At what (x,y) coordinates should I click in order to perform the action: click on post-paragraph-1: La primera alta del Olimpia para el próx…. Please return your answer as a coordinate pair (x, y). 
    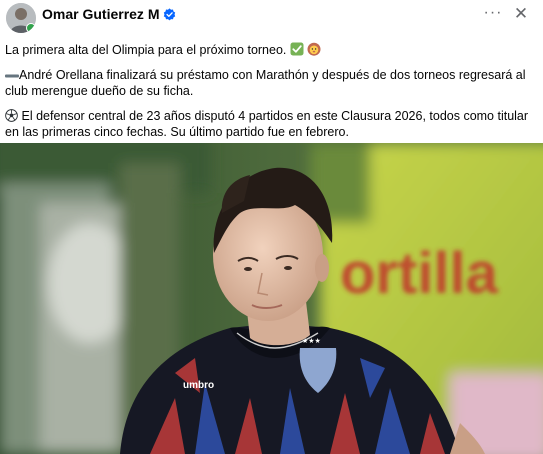
    Looking at the image, I should click on (270, 50).